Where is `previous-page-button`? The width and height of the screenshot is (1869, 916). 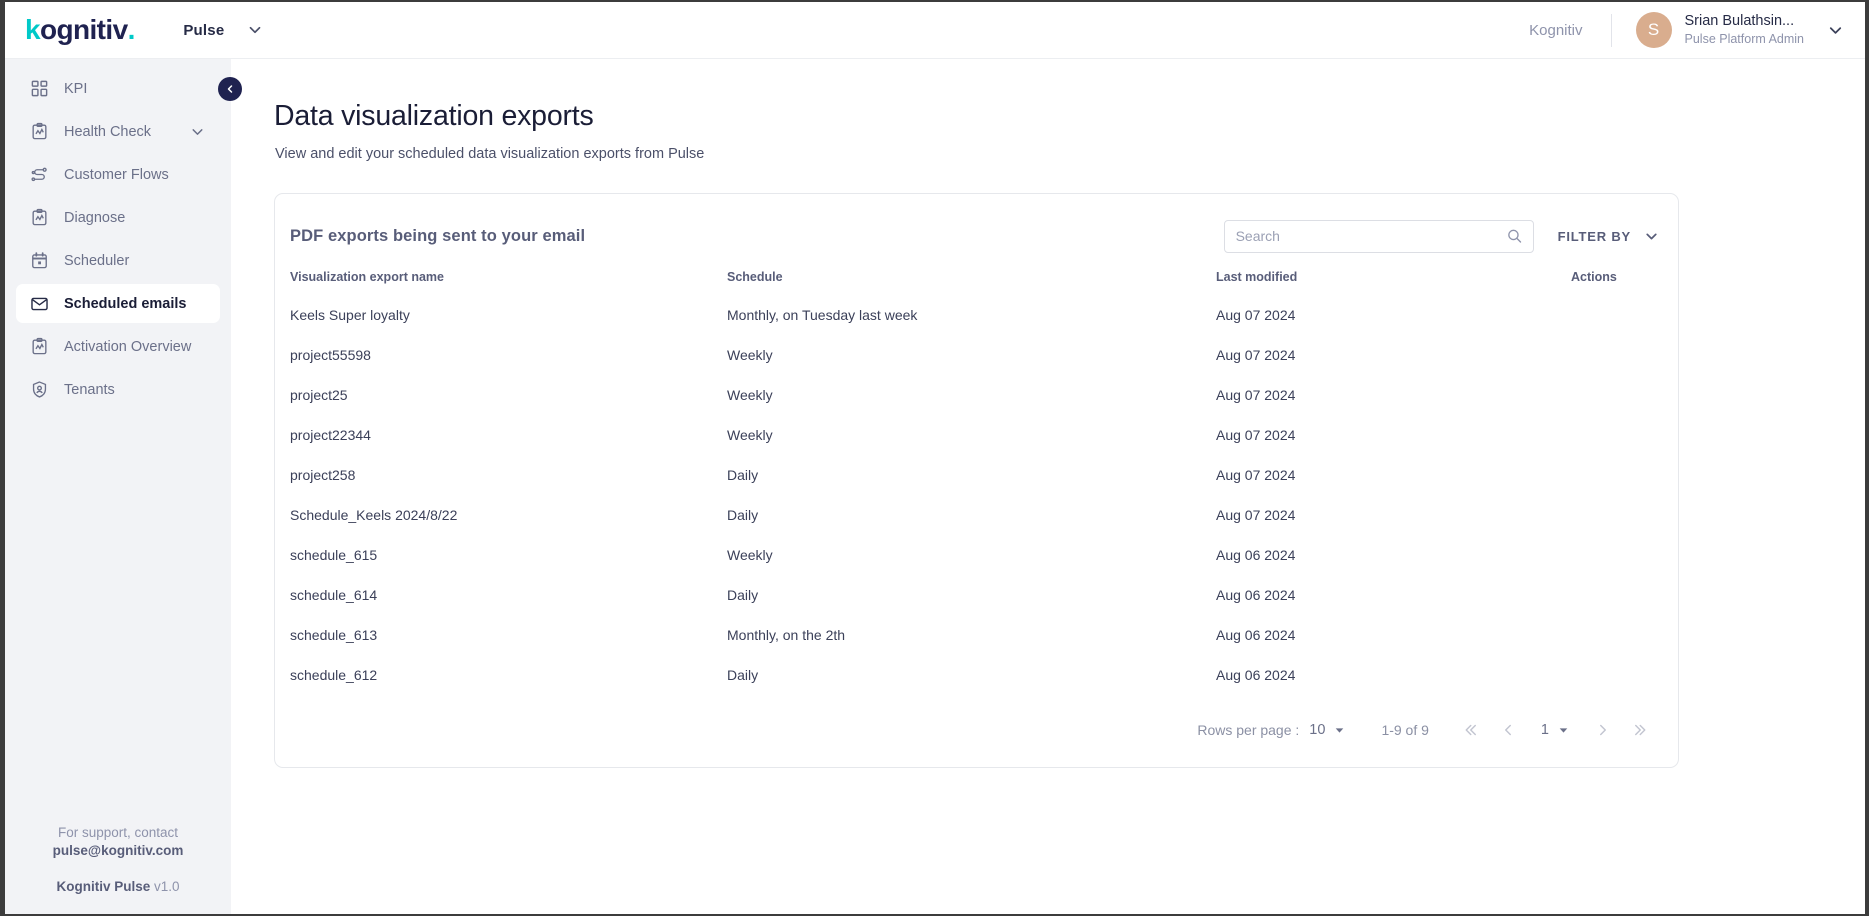
previous-page-button is located at coordinates (1508, 730).